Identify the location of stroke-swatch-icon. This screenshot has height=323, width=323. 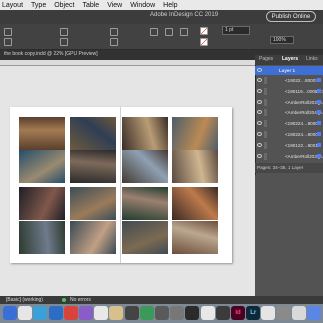
(204, 42).